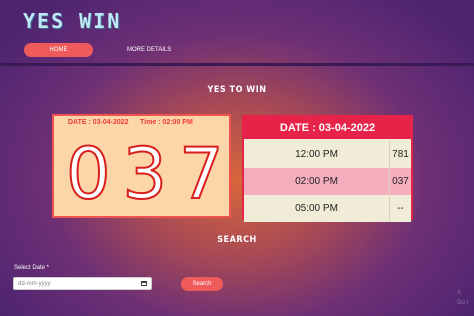  What do you see at coordinates (237, 90) in the screenshot?
I see `section-title: YES TO WIN` at bounding box center [237, 90].